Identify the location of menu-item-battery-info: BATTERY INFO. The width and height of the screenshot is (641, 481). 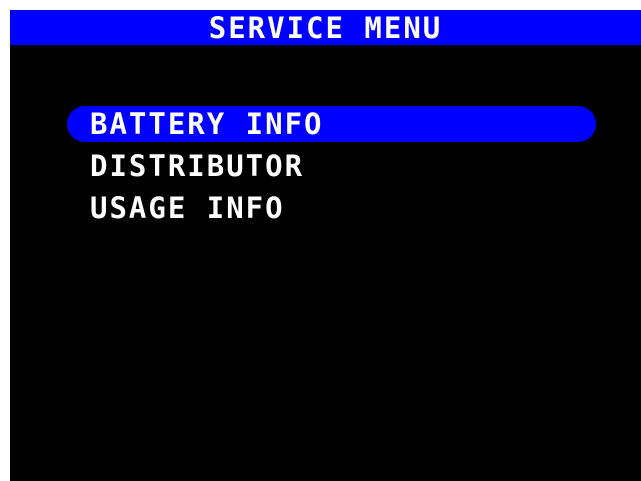
(331, 124).